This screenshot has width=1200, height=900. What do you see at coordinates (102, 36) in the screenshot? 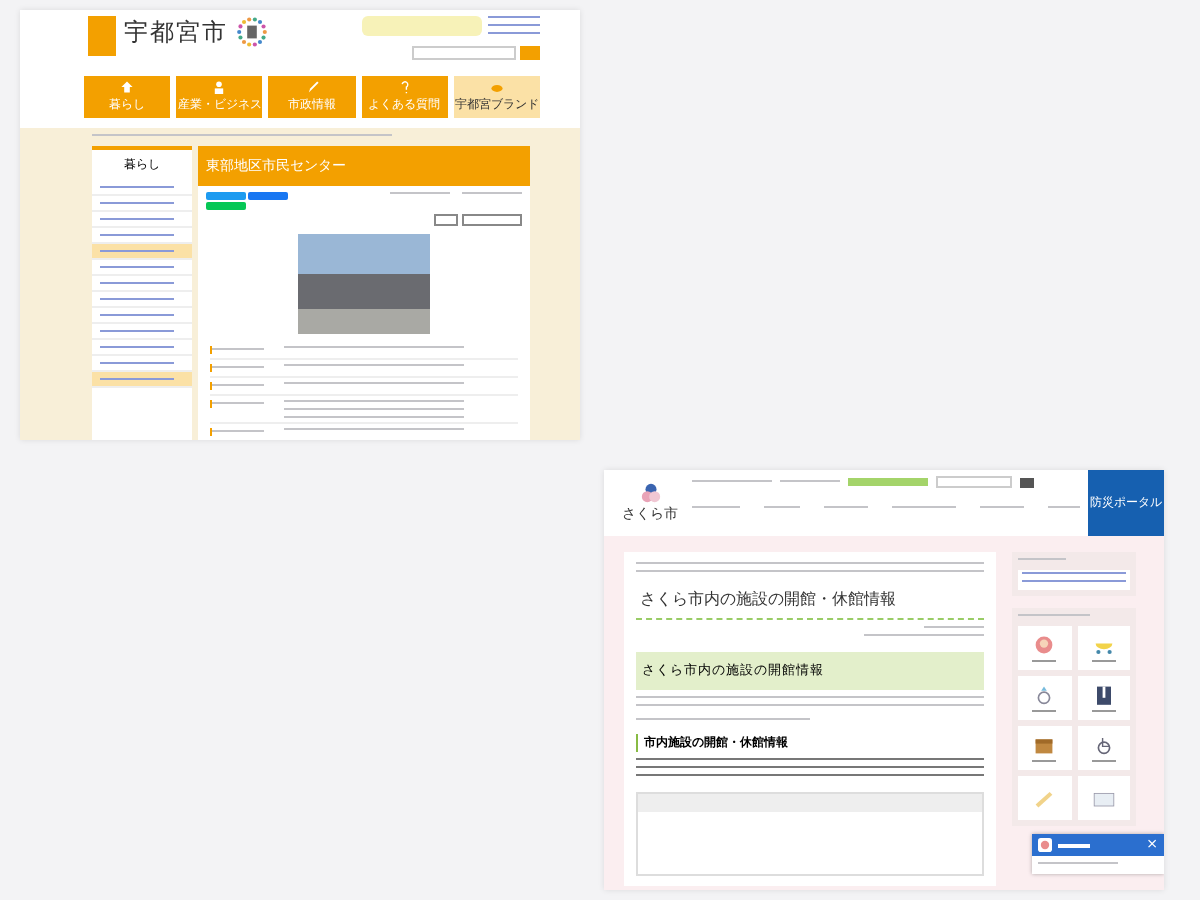
I see `slogan-badge-icon` at bounding box center [102, 36].